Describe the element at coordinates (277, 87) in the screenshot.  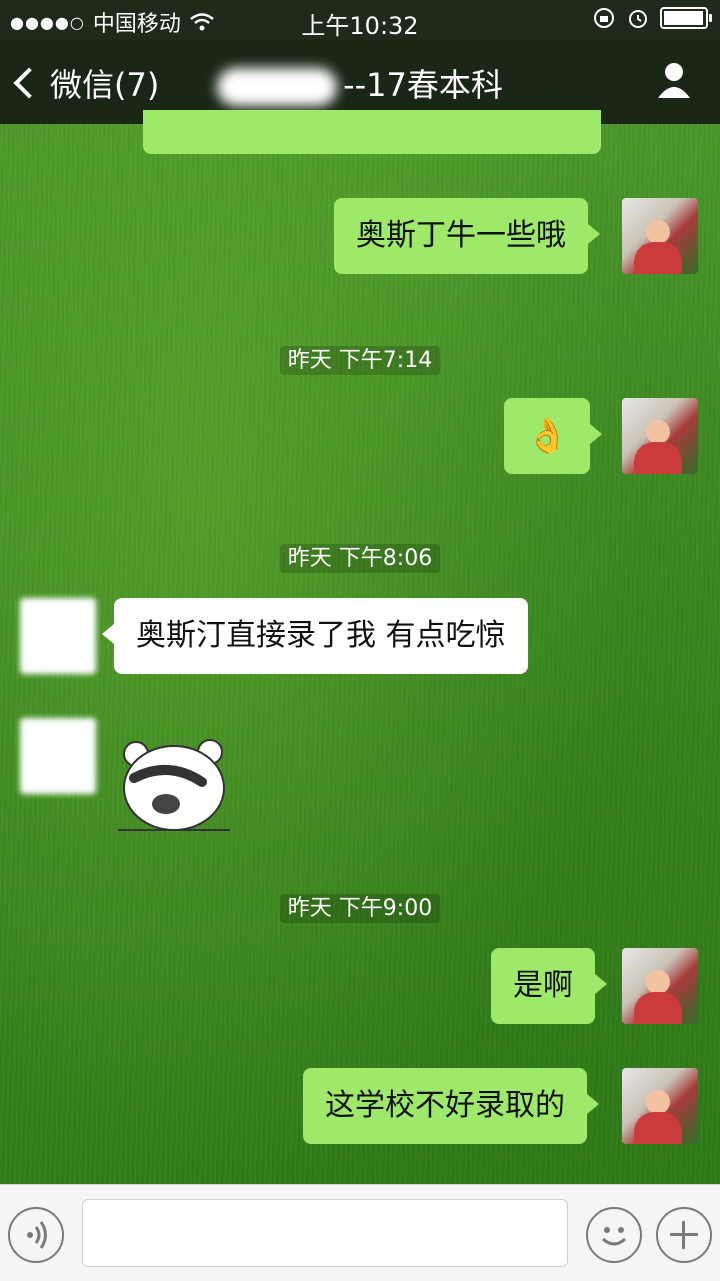
I see `redacted-name` at that location.